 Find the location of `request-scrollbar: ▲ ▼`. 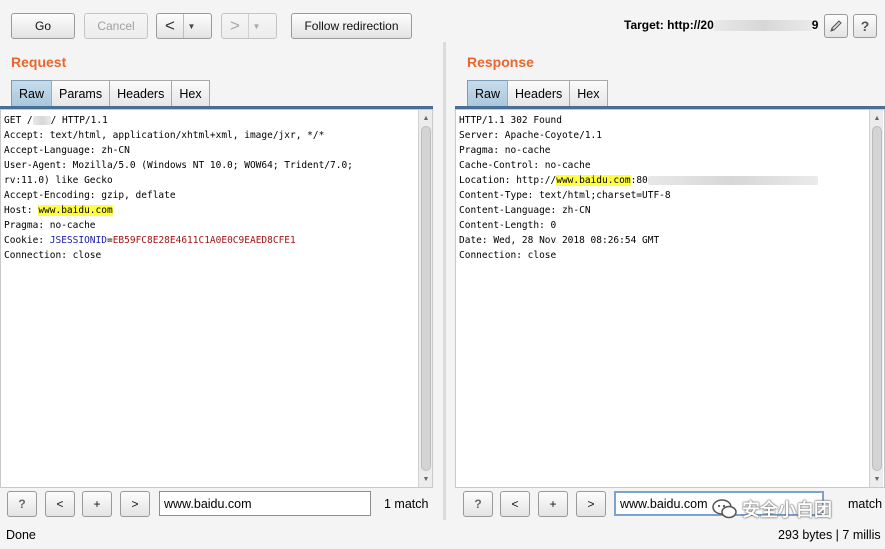

request-scrollbar: ▲ ▼ is located at coordinates (425, 298).